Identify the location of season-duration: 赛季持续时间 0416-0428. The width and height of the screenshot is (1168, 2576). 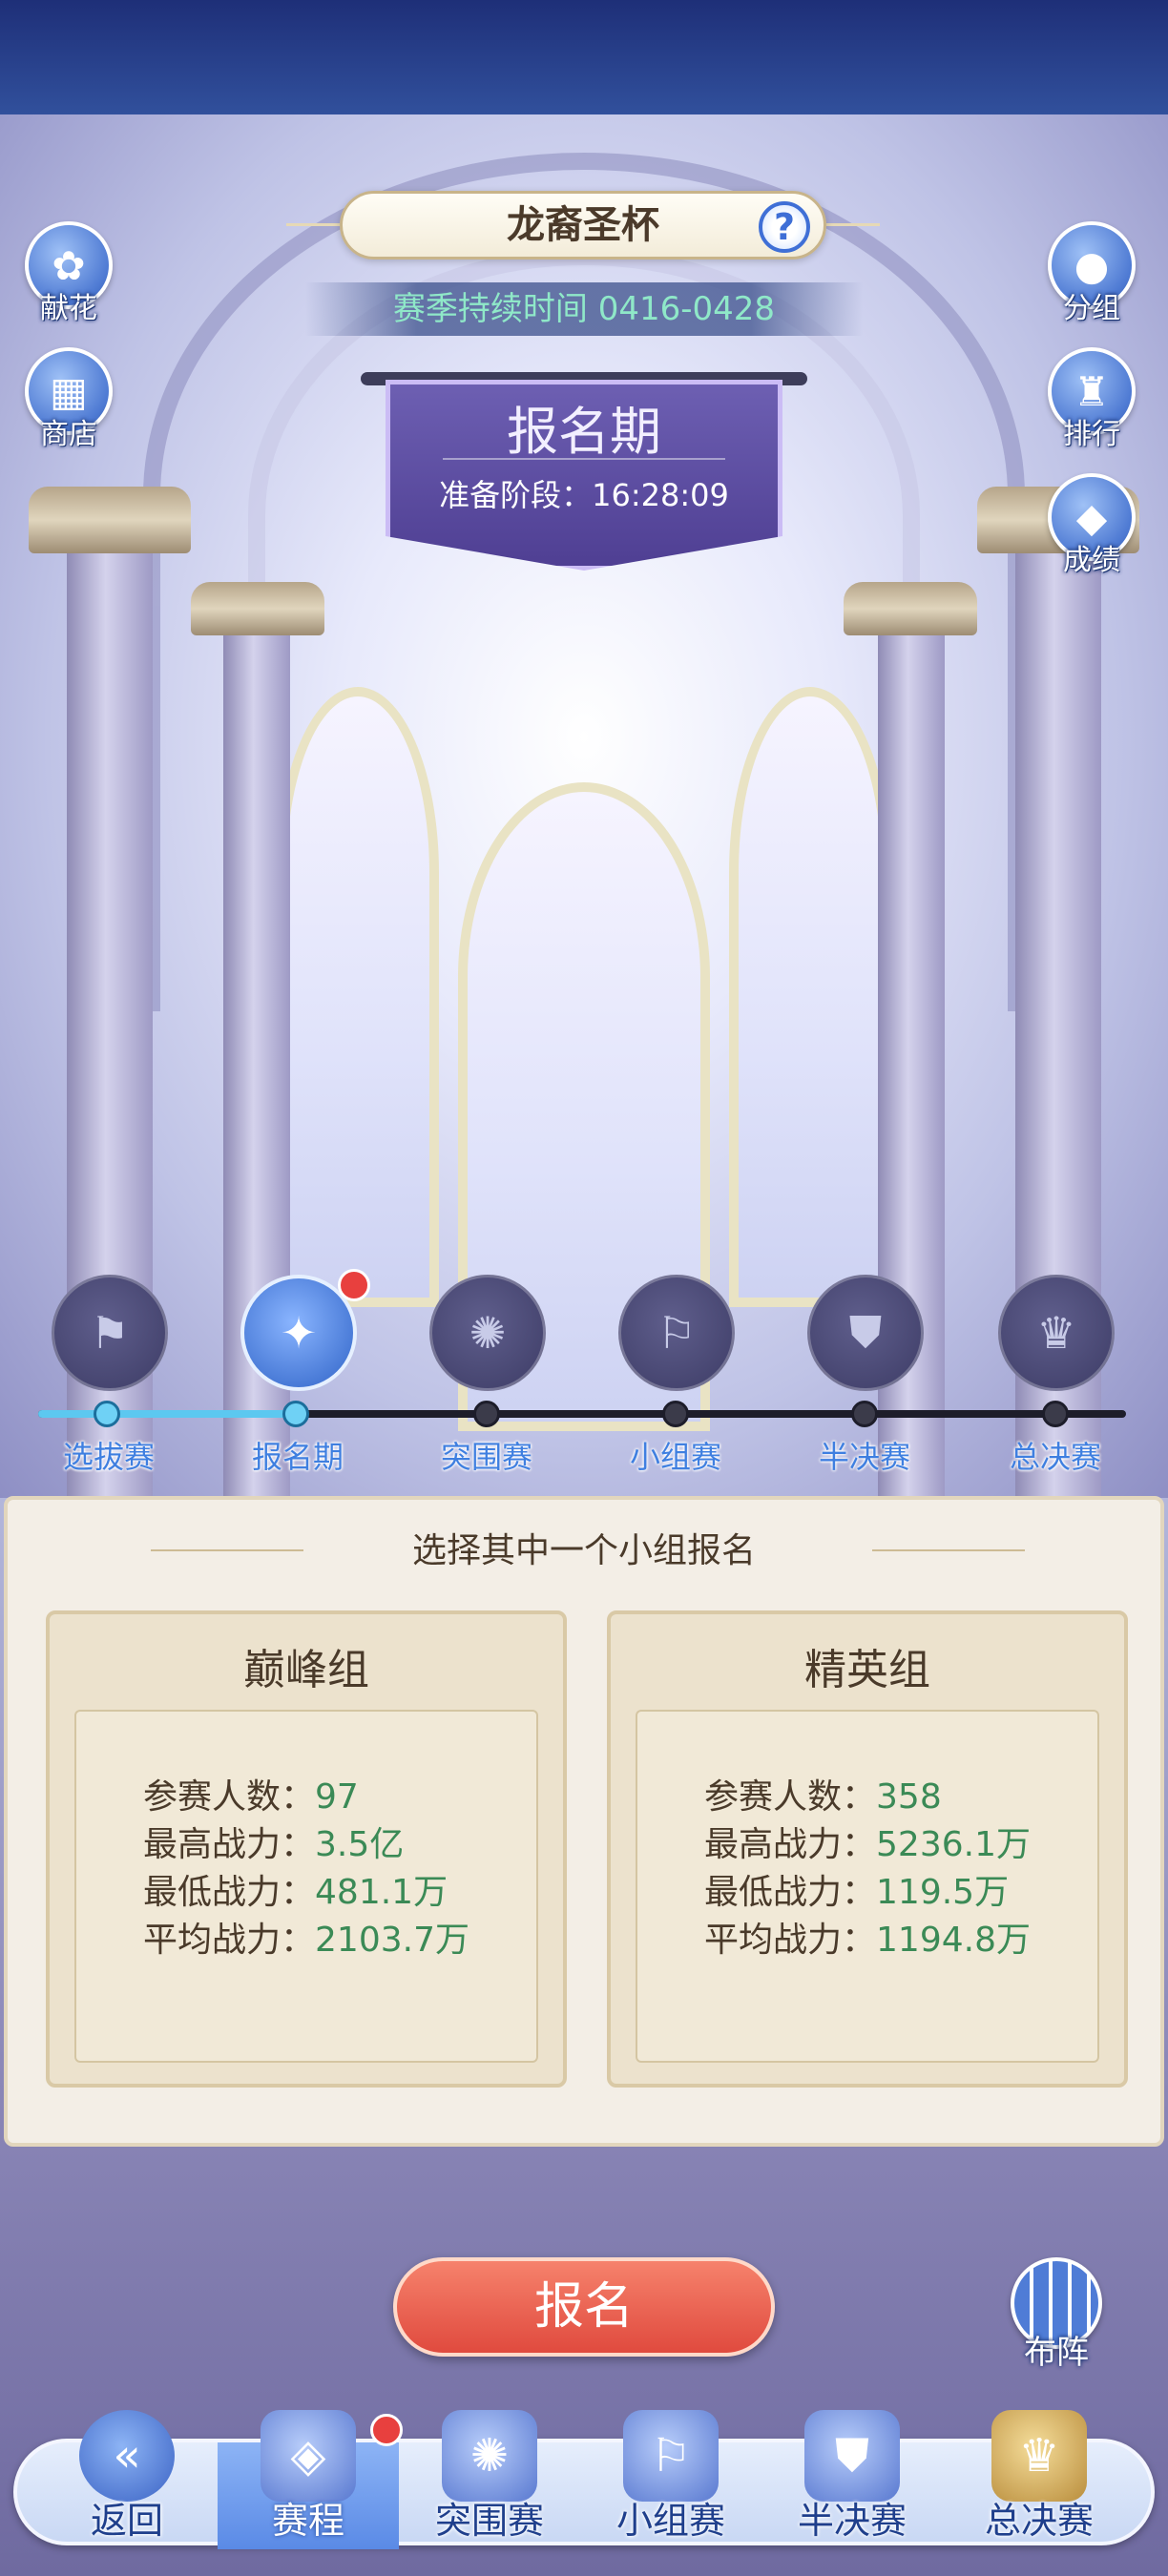
(584, 309).